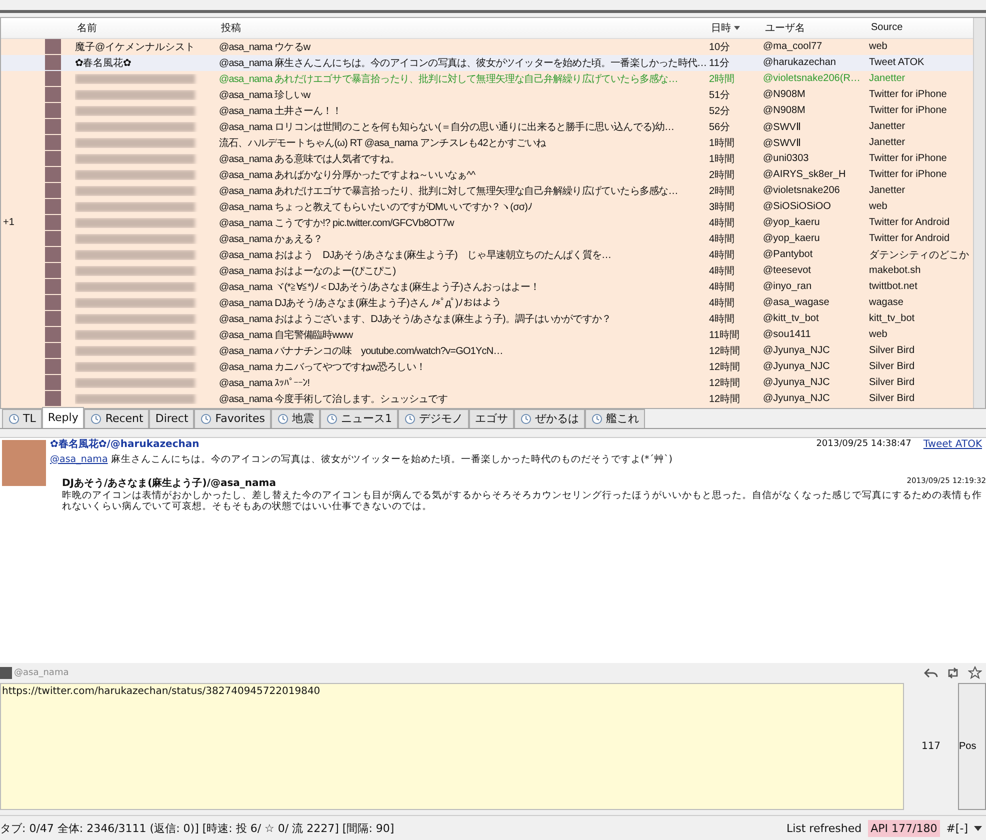 The height and width of the screenshot is (840, 986). What do you see at coordinates (791, 222) in the screenshot?
I see `table-cell: @yop_kaeru` at bounding box center [791, 222].